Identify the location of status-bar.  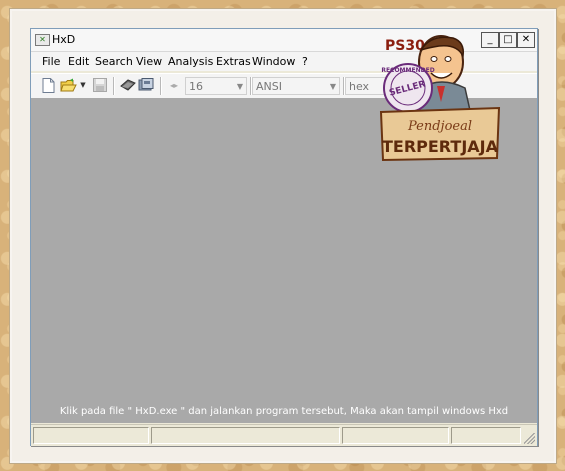
(284, 435).